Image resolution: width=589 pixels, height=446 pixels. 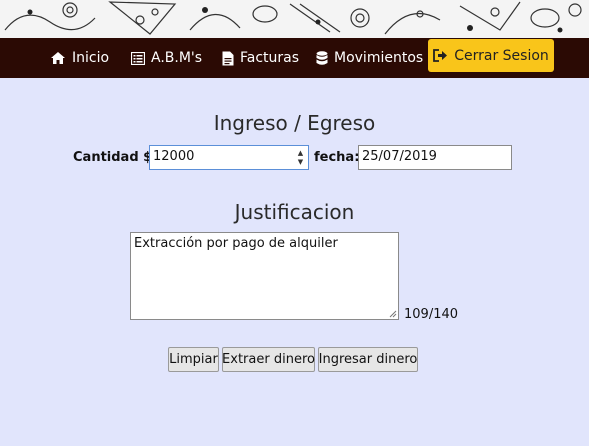 I want to click on amount-input: 12000 ▲ ▼, so click(x=229, y=157).